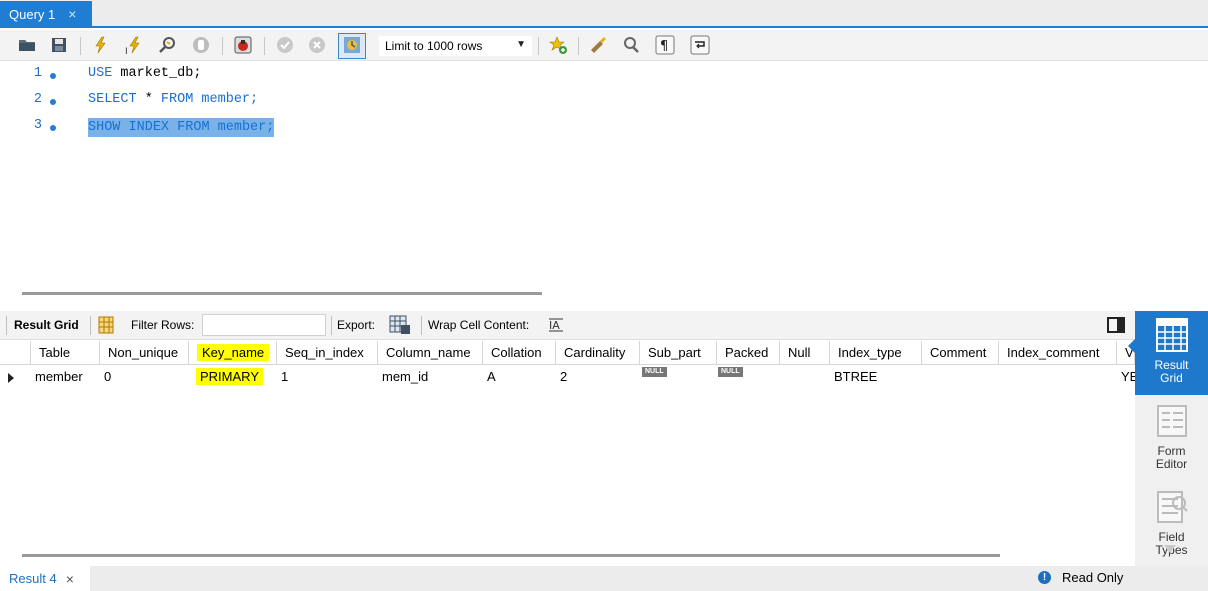 The image size is (1208, 591). Describe the element at coordinates (352, 45) in the screenshot. I see `autocommit-icon` at that location.